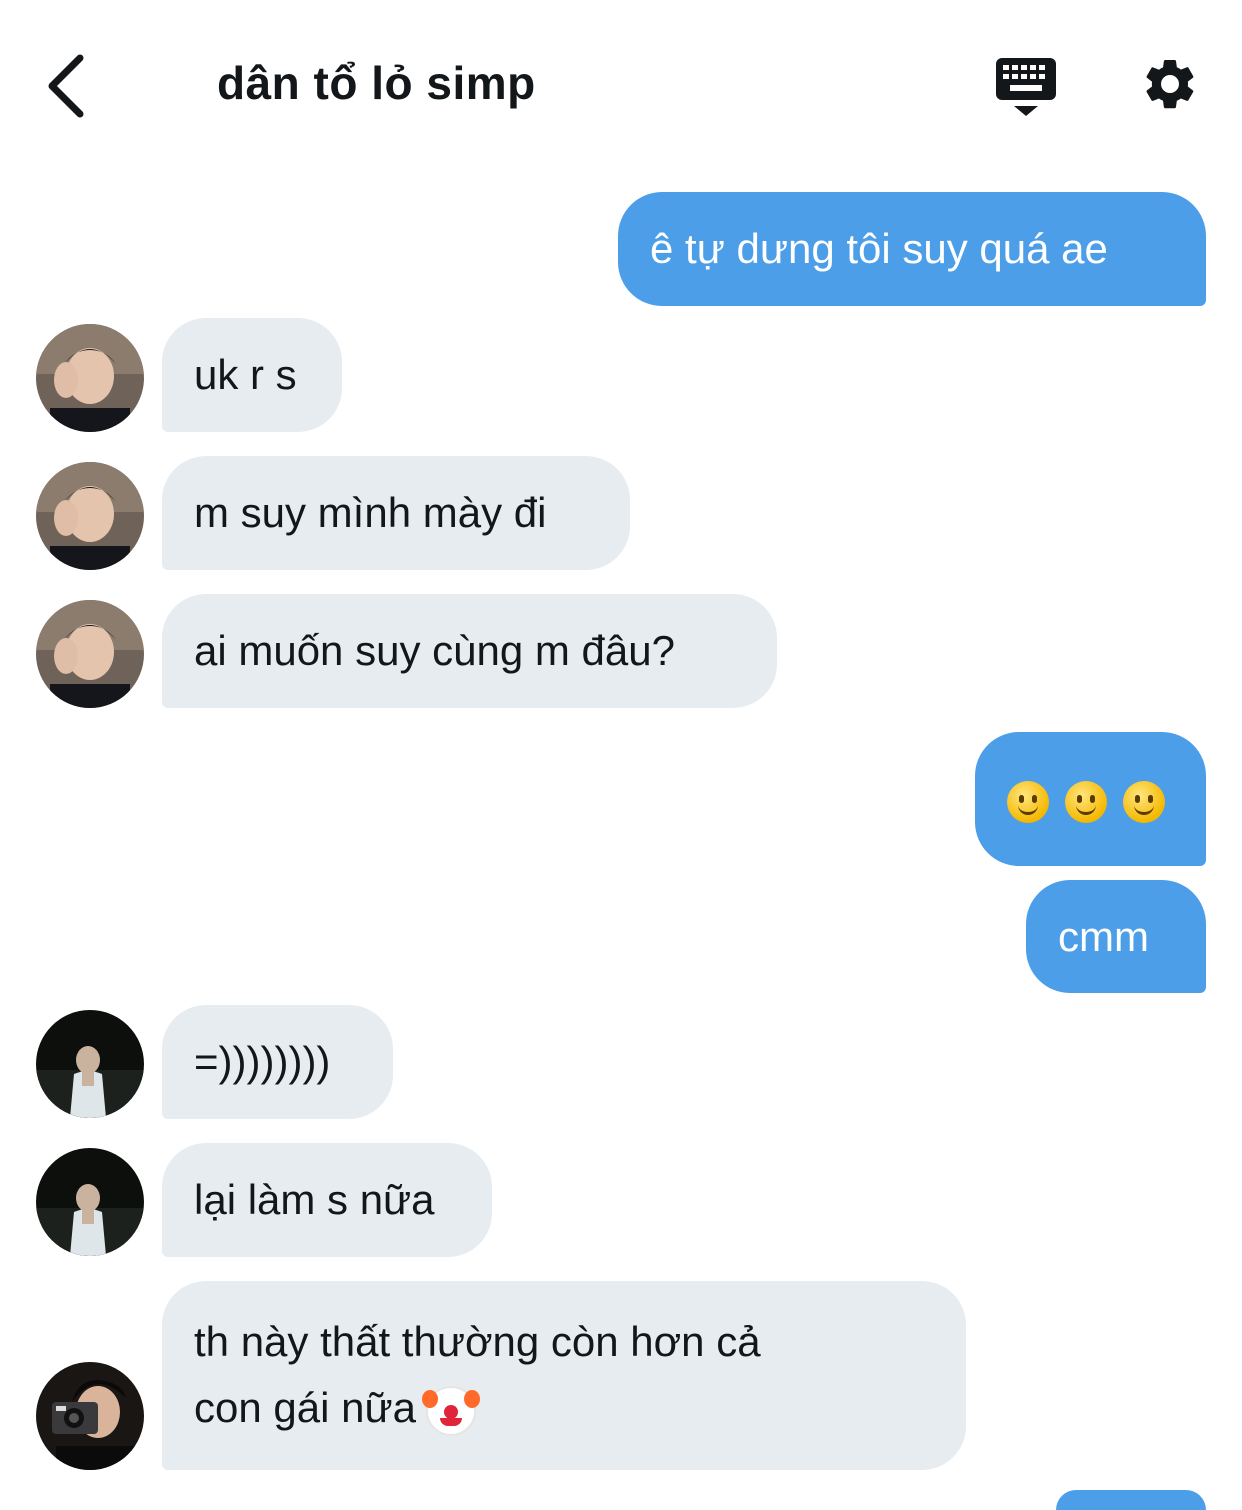 This screenshot has width=1242, height=1510. I want to click on keyboard-toggle-button, so click(1026, 86).